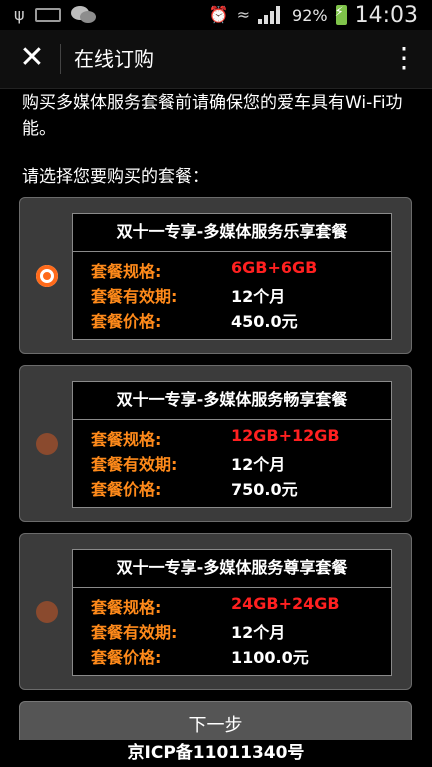 This screenshot has width=432, height=767. What do you see at coordinates (212, 116) in the screenshot?
I see `intro-text: 购买多媒体服务套餐前请确保您的爱车具有Wi-Fi功能。` at bounding box center [212, 116].